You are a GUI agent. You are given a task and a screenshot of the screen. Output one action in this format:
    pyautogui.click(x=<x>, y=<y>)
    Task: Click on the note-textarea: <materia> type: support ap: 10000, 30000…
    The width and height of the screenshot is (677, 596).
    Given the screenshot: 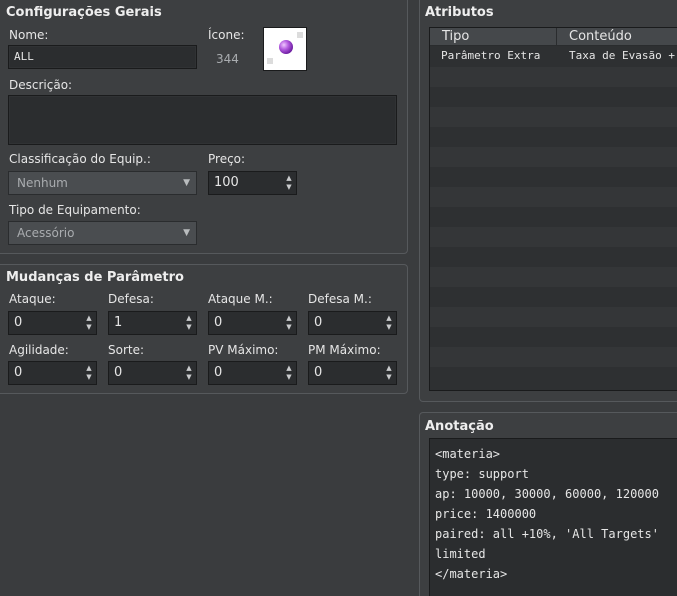 What is the action you would take?
    pyautogui.click(x=553, y=517)
    